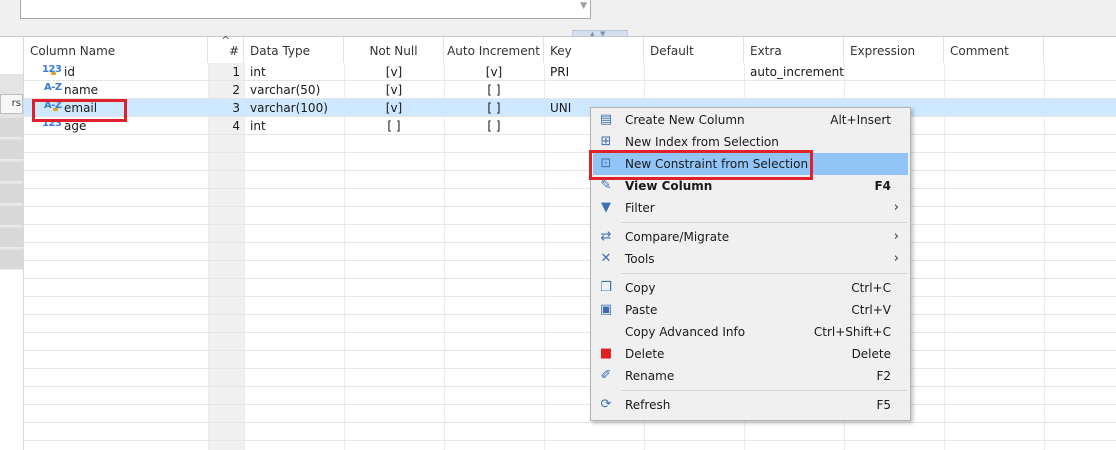 The image size is (1116, 450). Describe the element at coordinates (702, 142) in the screenshot. I see `menu-item-label: New Index from Selection` at that location.